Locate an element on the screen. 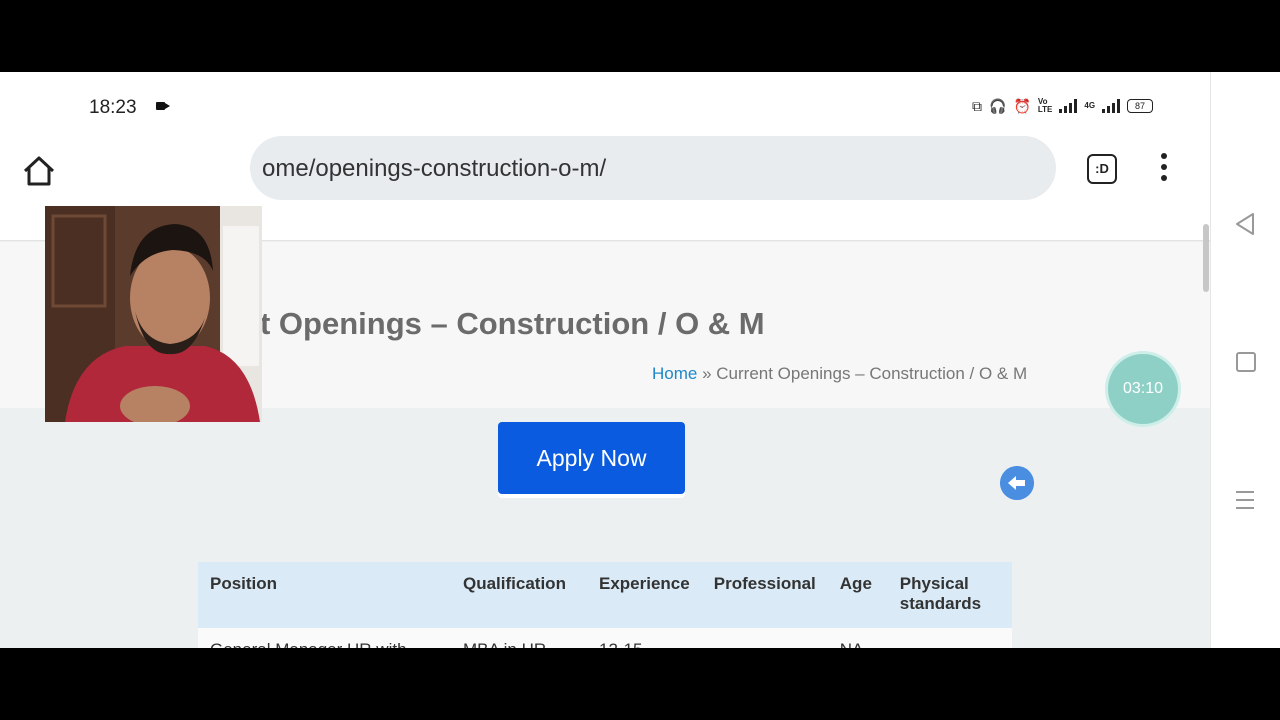  nav-back-icon is located at coordinates (1245, 224).